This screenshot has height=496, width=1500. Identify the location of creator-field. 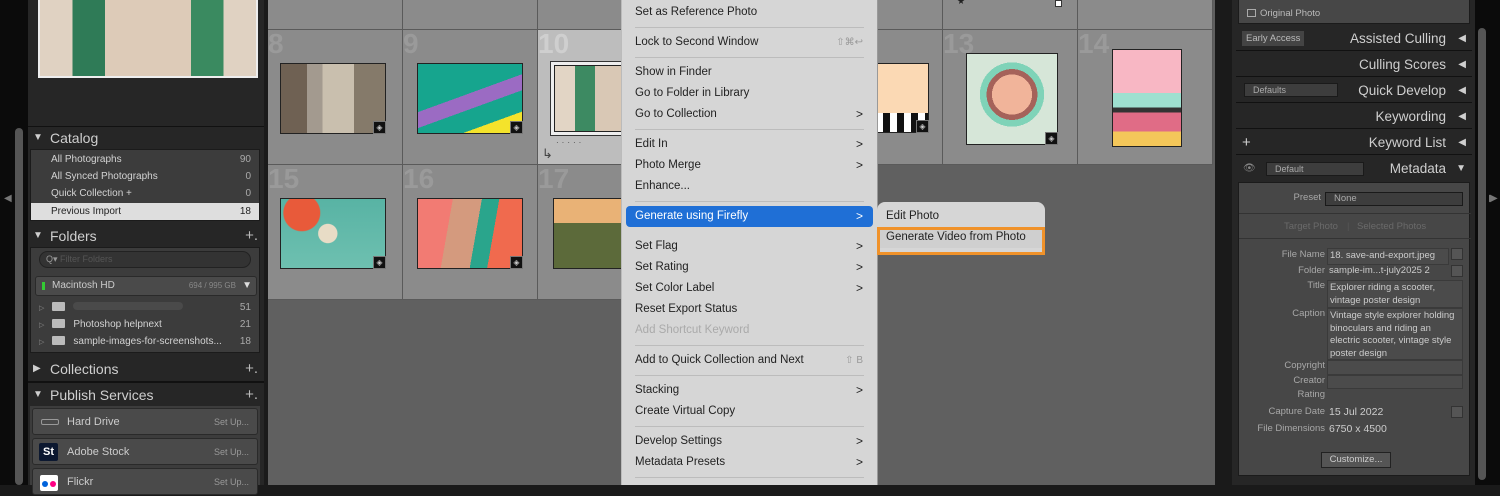
(1395, 382).